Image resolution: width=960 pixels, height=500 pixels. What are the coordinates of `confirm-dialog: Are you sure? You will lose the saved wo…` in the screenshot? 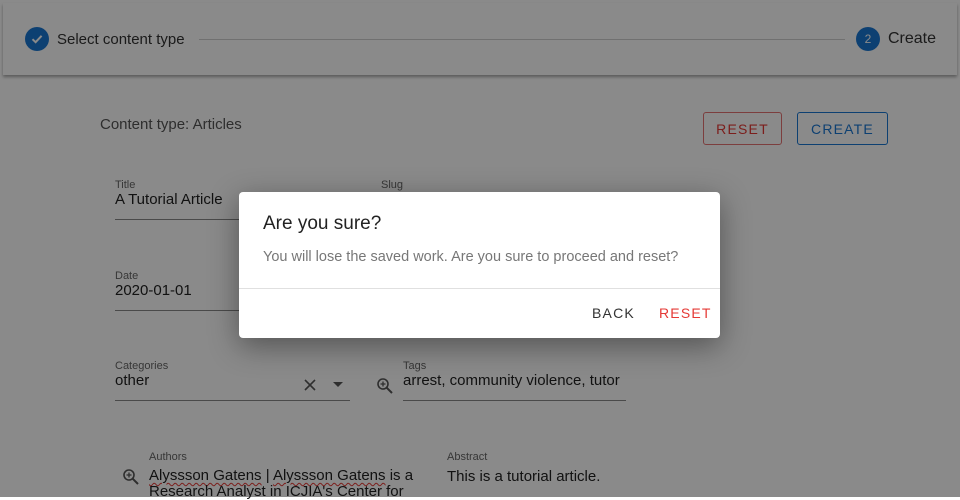 It's located at (479, 265).